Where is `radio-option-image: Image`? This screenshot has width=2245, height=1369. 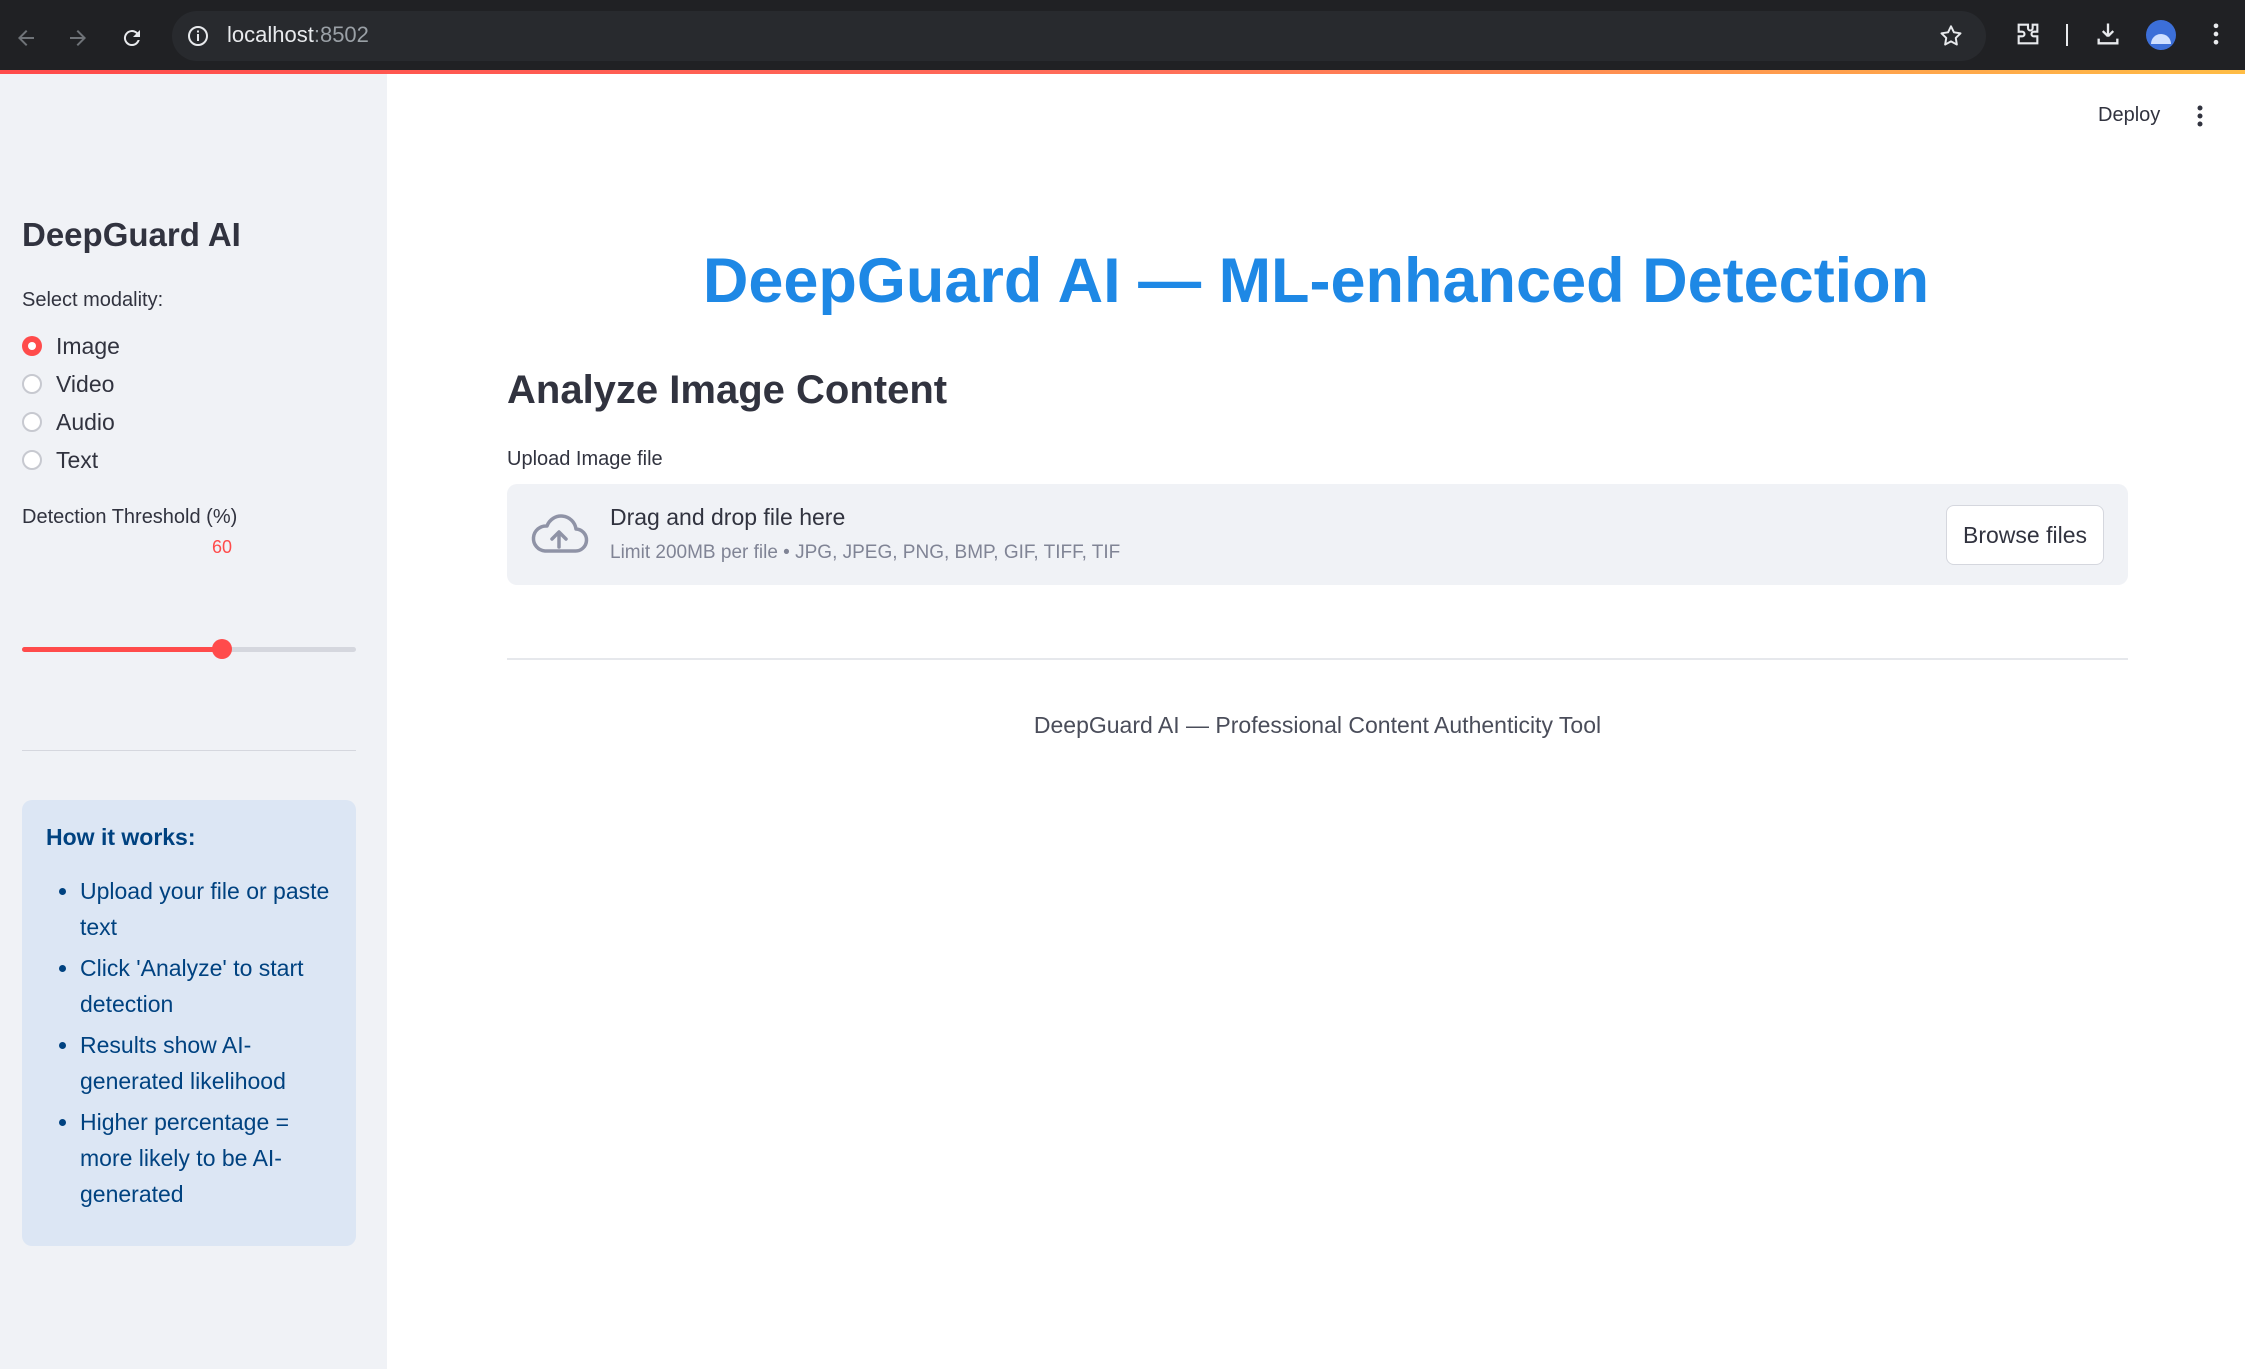
radio-option-image: Image is located at coordinates (71, 346).